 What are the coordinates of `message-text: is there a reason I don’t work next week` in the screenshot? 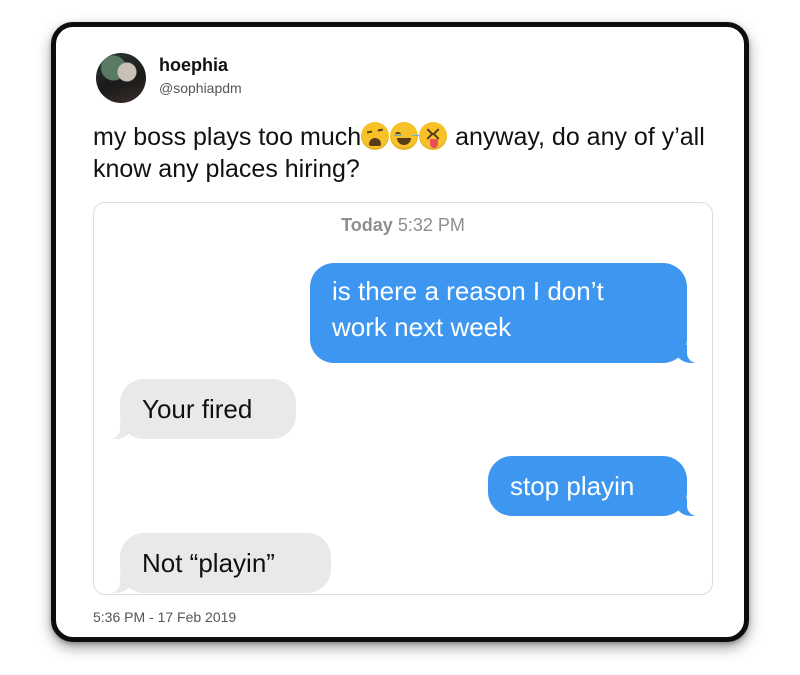 It's located at (468, 309).